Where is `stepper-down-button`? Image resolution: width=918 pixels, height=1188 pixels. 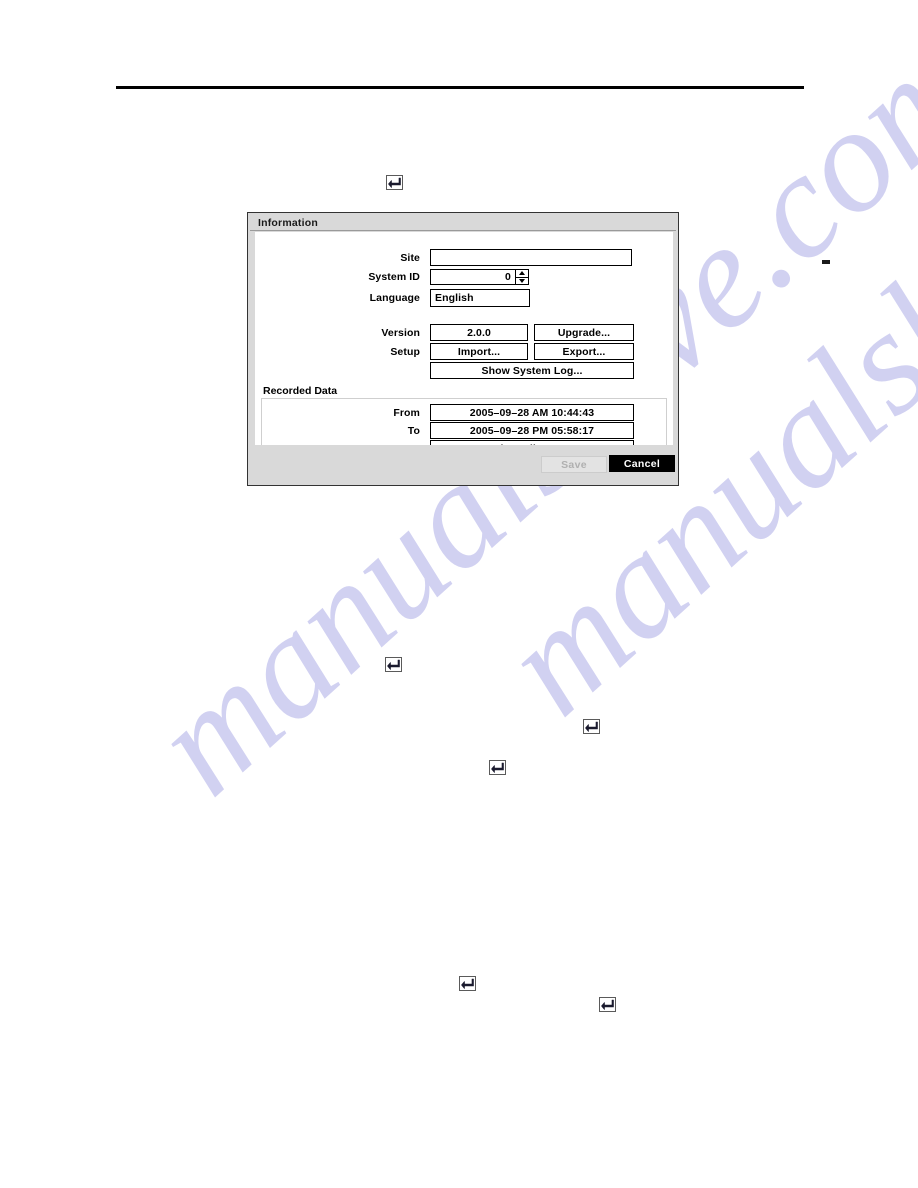
stepper-down-button is located at coordinates (522, 281).